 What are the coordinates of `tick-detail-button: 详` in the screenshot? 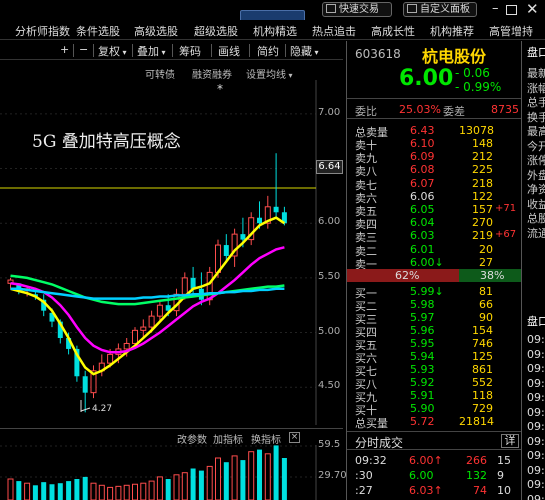 It's located at (510, 441).